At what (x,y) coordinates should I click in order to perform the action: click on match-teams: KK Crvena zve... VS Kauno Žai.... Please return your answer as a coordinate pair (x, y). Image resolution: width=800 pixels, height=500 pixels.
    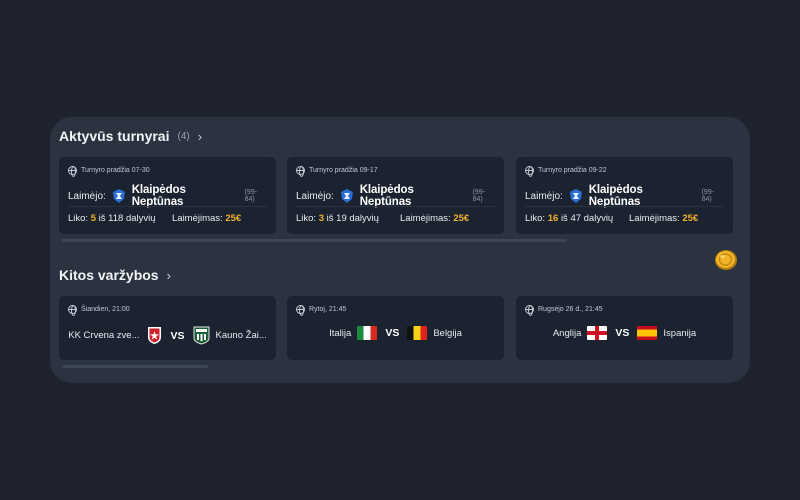
    Looking at the image, I should click on (167, 335).